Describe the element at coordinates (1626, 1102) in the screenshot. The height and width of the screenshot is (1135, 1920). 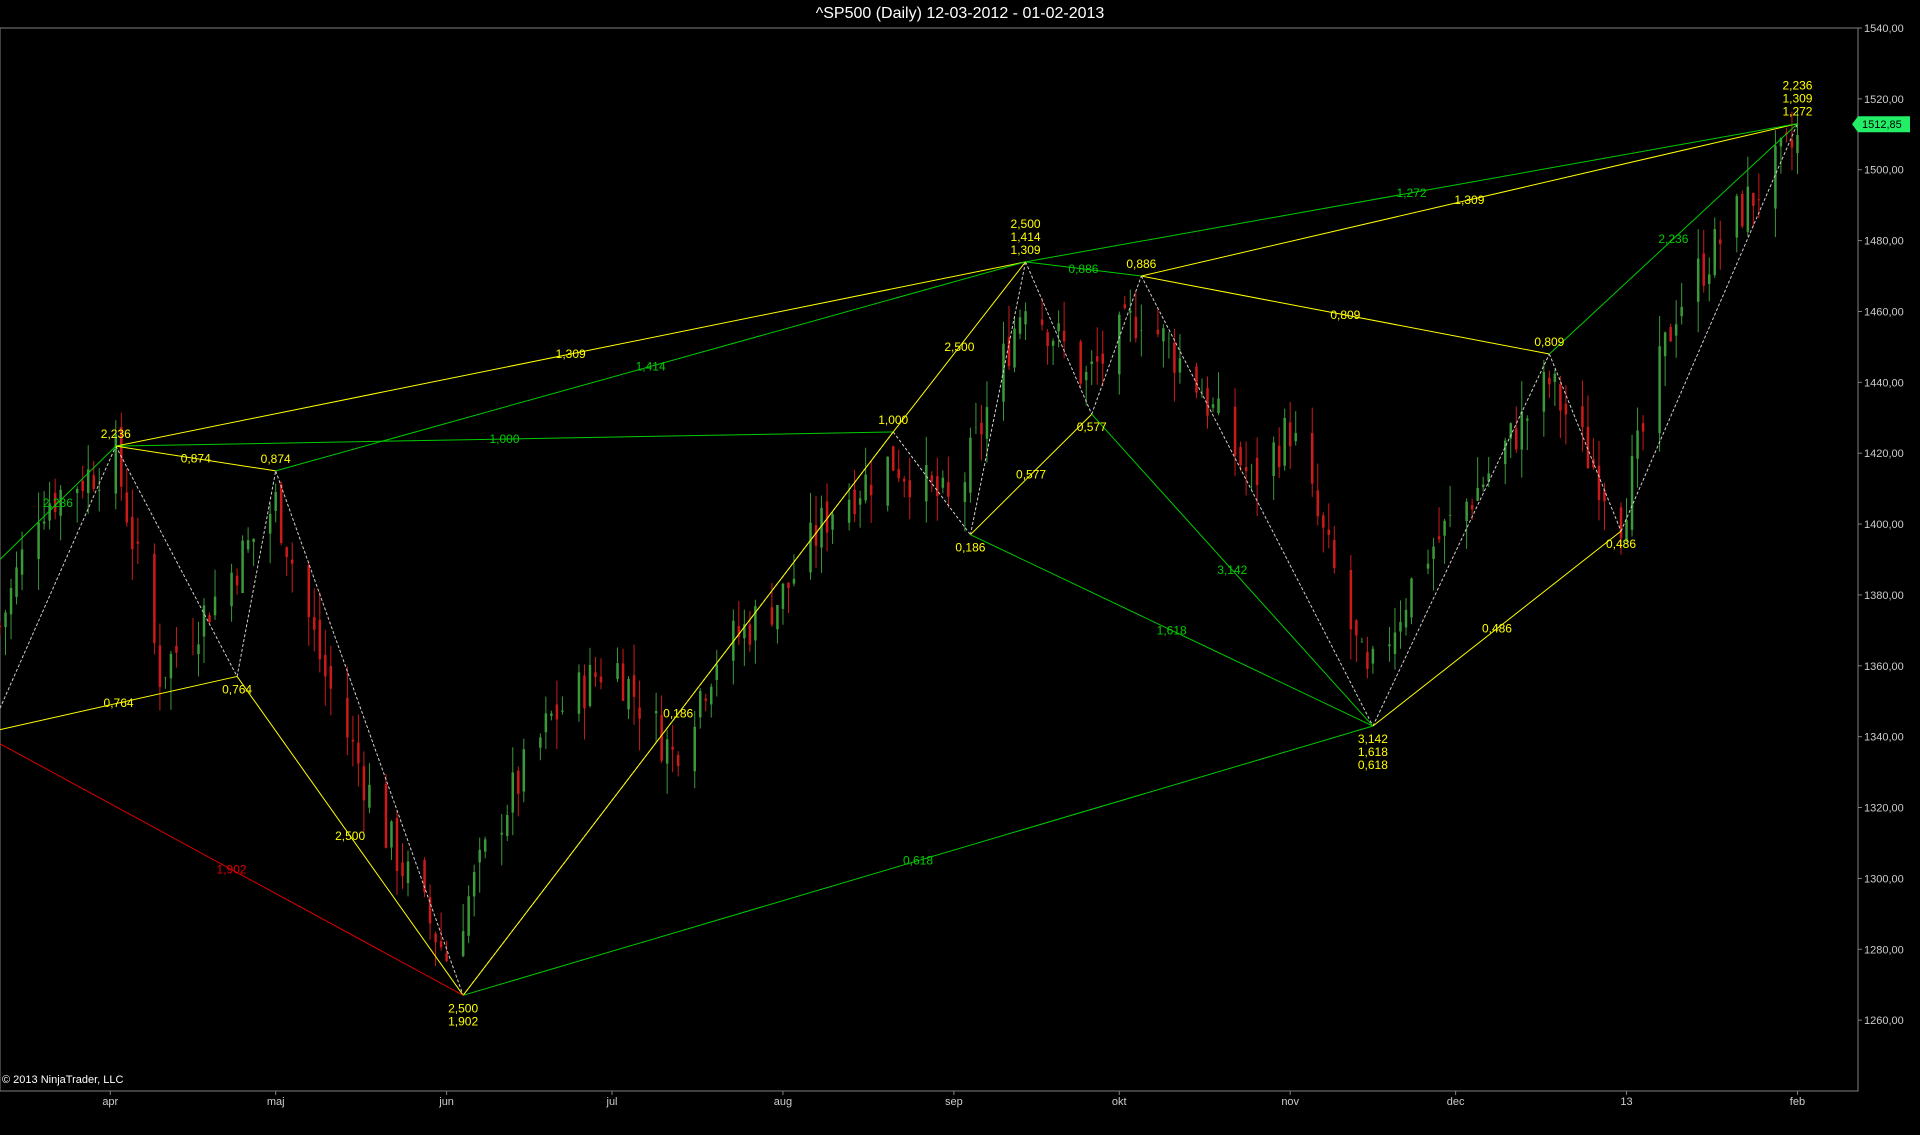
I see `x-tick-label: 13` at that location.